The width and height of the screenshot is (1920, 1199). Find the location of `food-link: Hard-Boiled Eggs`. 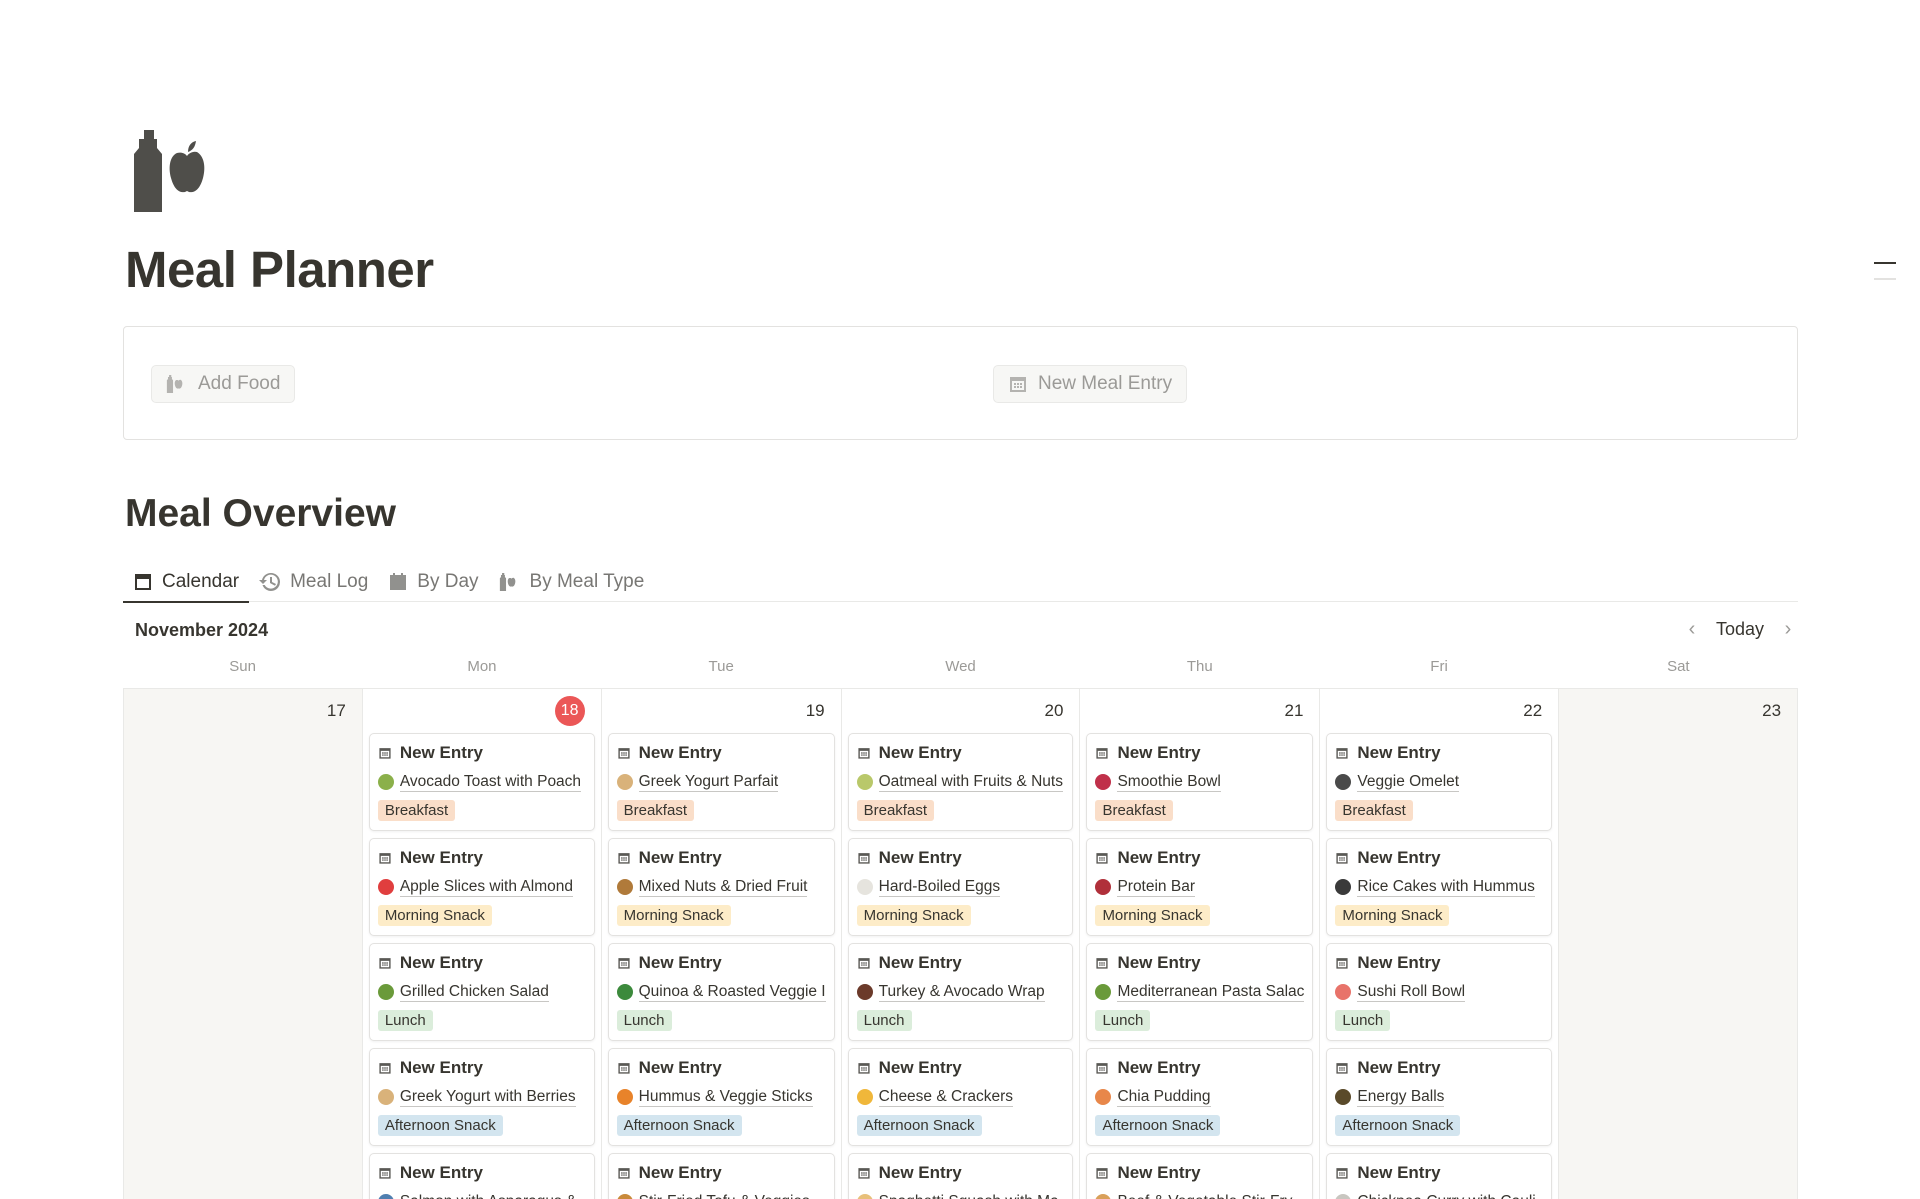

food-link: Hard-Boiled Eggs is located at coordinates (960, 887).